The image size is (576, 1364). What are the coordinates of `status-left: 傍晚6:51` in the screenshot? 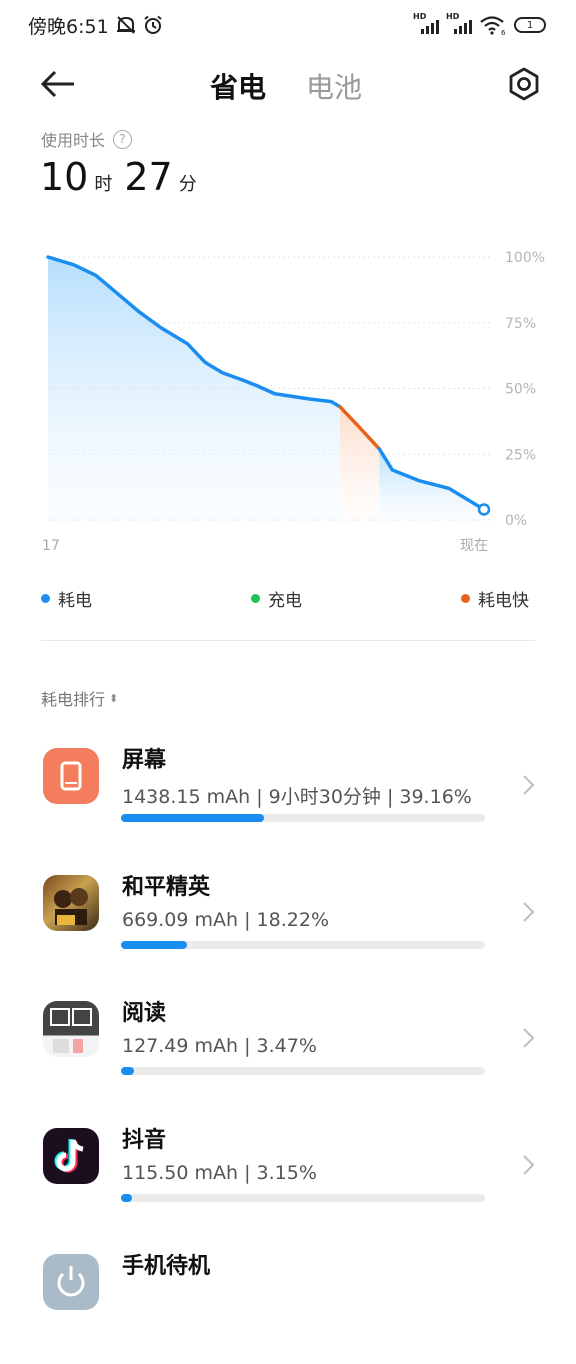 It's located at (95, 25).